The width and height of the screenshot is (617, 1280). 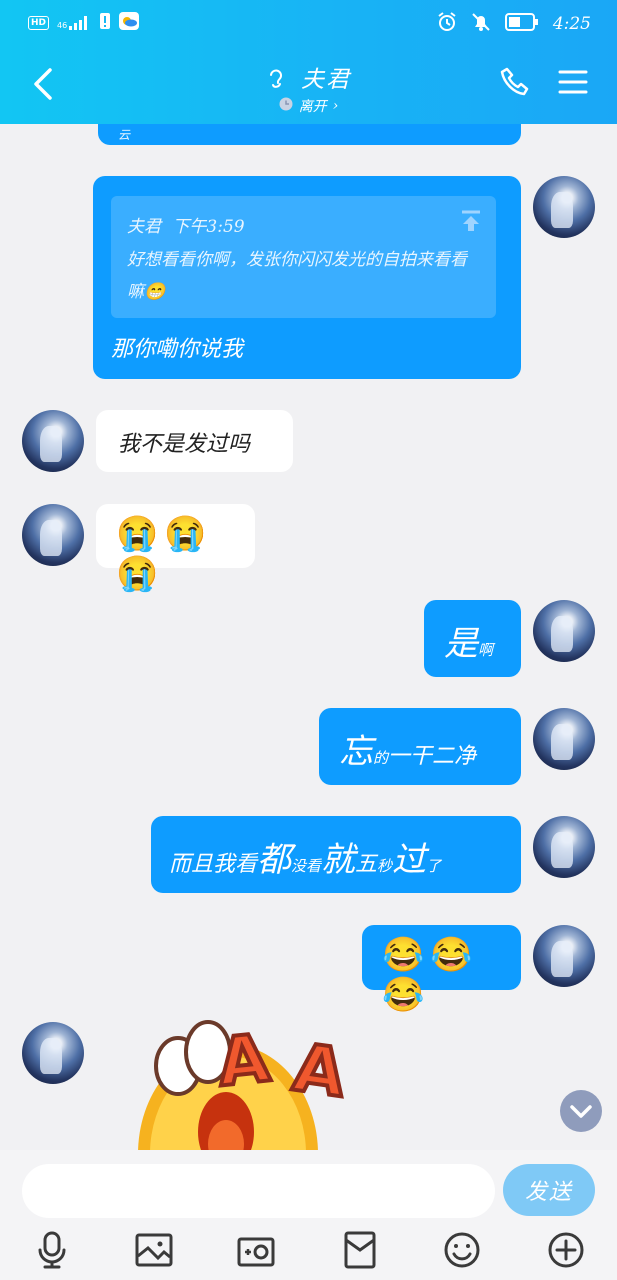 I want to click on sticker-message: A A, so click(x=251, y=1082).